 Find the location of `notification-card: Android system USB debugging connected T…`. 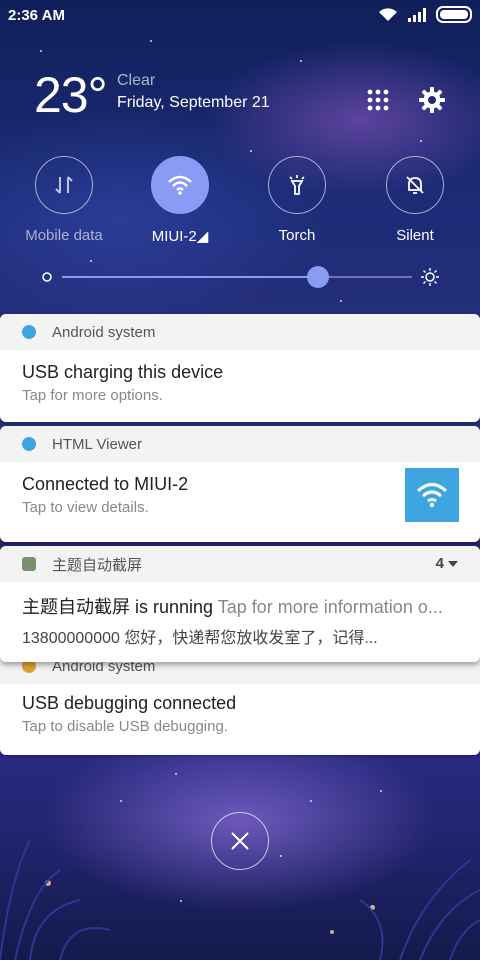

notification-card: Android system USB debugging connected T… is located at coordinates (240, 701).